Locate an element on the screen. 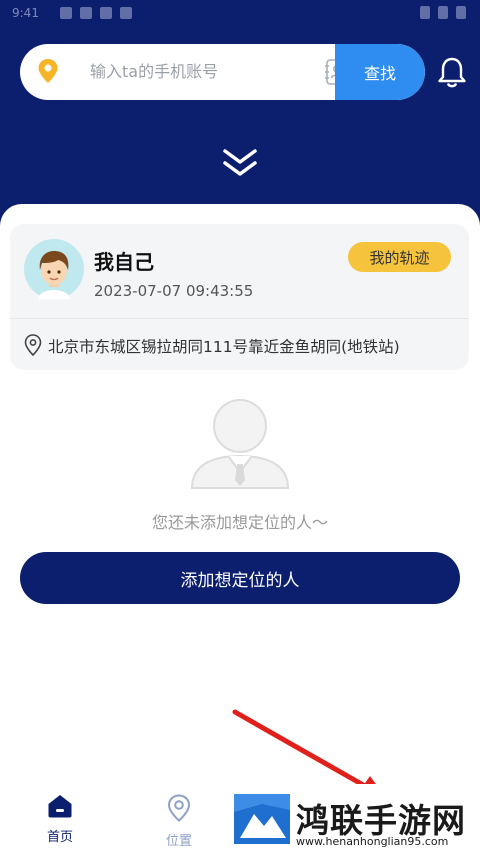 Image resolution: width=480 pixels, height=854 pixels. bell-icon is located at coordinates (452, 72).